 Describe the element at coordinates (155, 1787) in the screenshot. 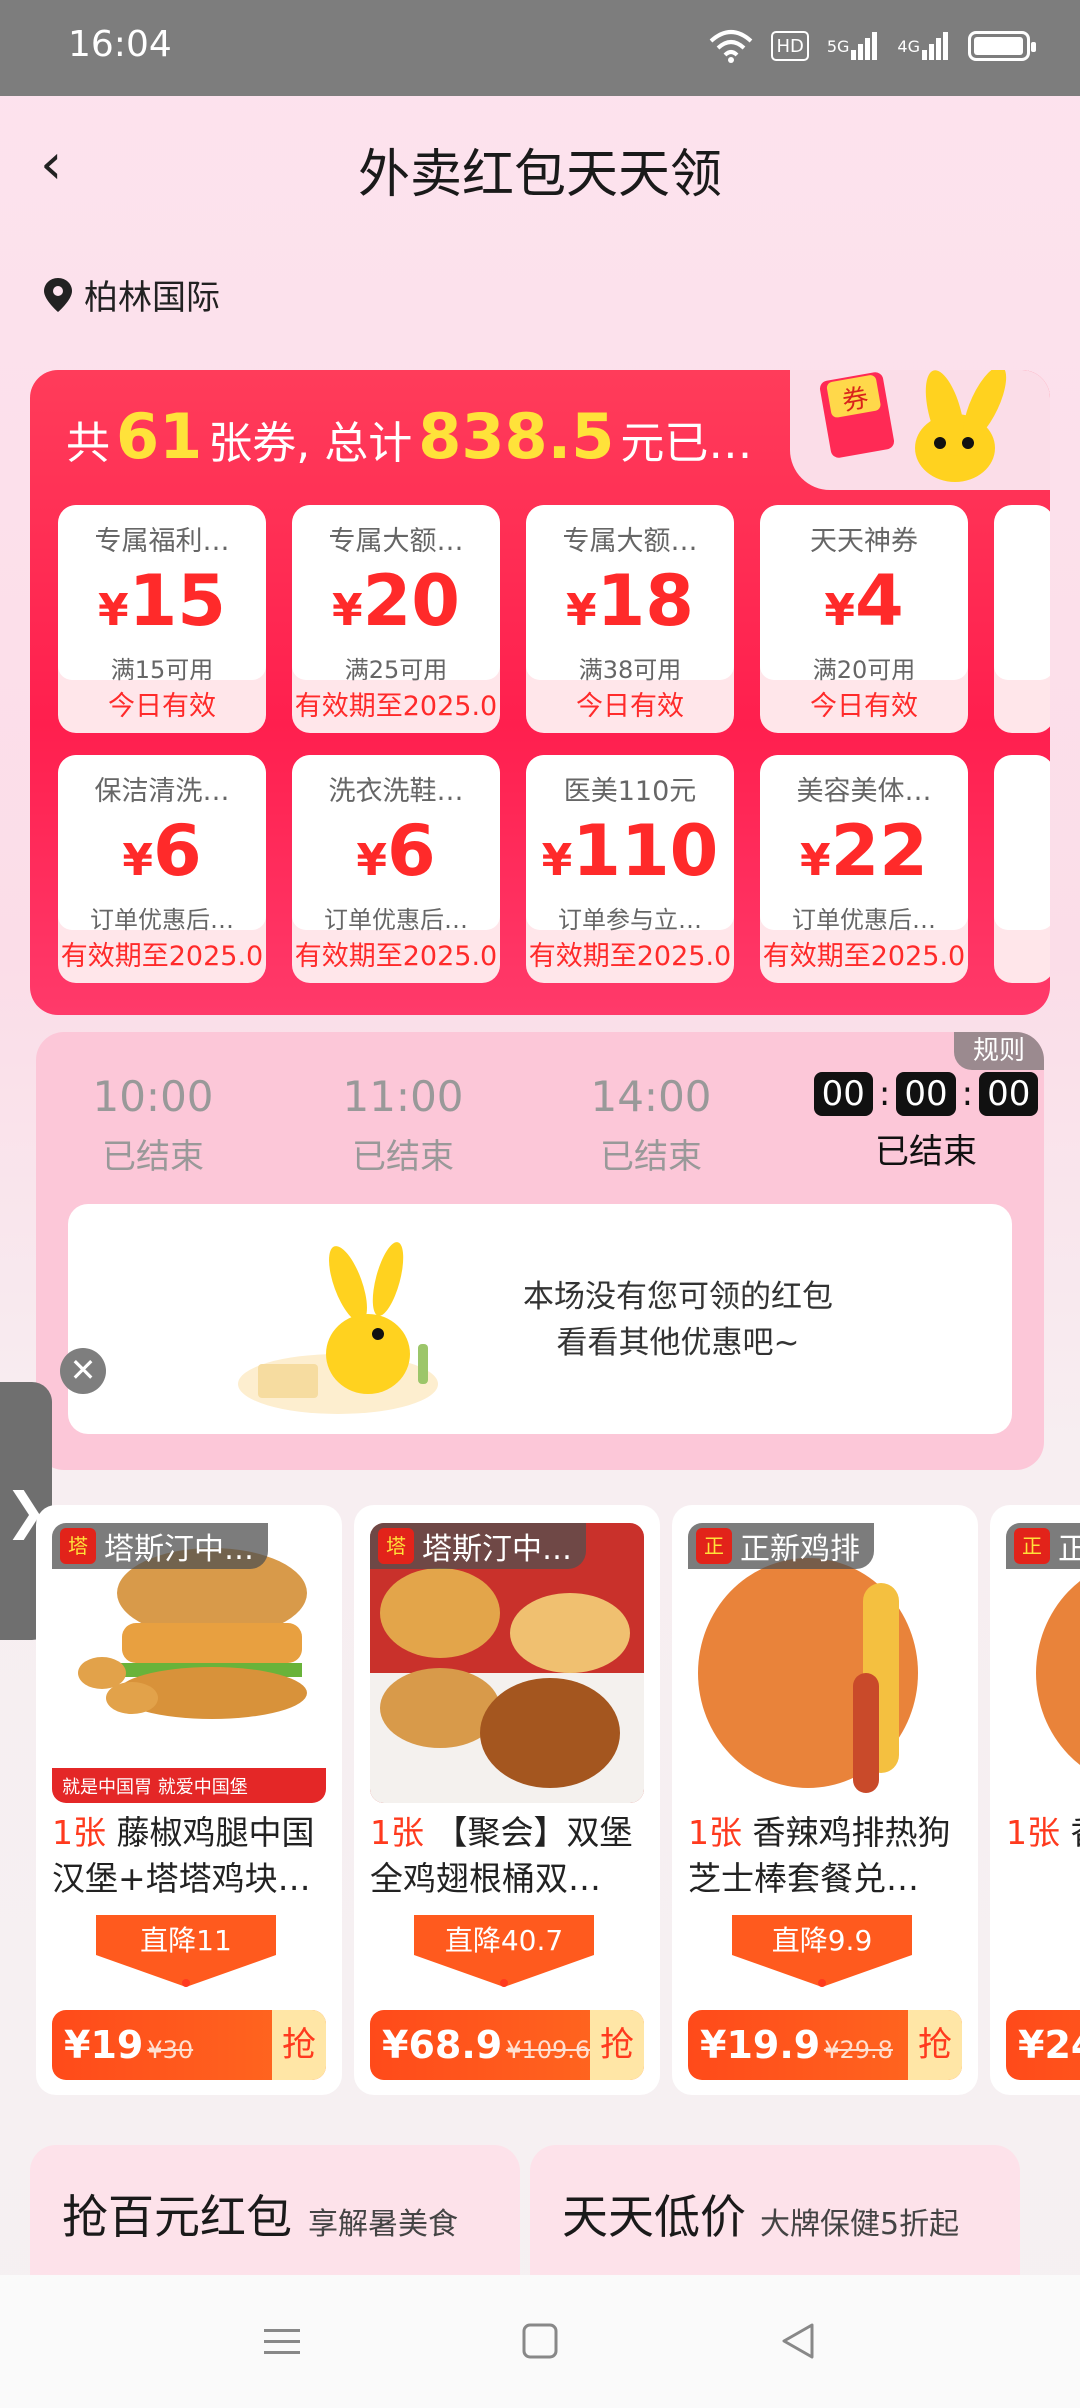

I see `svg-text: 就是中国胃 就爱中国堡` at that location.